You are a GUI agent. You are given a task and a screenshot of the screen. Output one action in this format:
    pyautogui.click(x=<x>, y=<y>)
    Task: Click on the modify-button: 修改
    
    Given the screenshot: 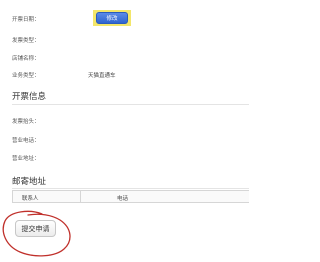 What is the action you would take?
    pyautogui.click(x=112, y=18)
    